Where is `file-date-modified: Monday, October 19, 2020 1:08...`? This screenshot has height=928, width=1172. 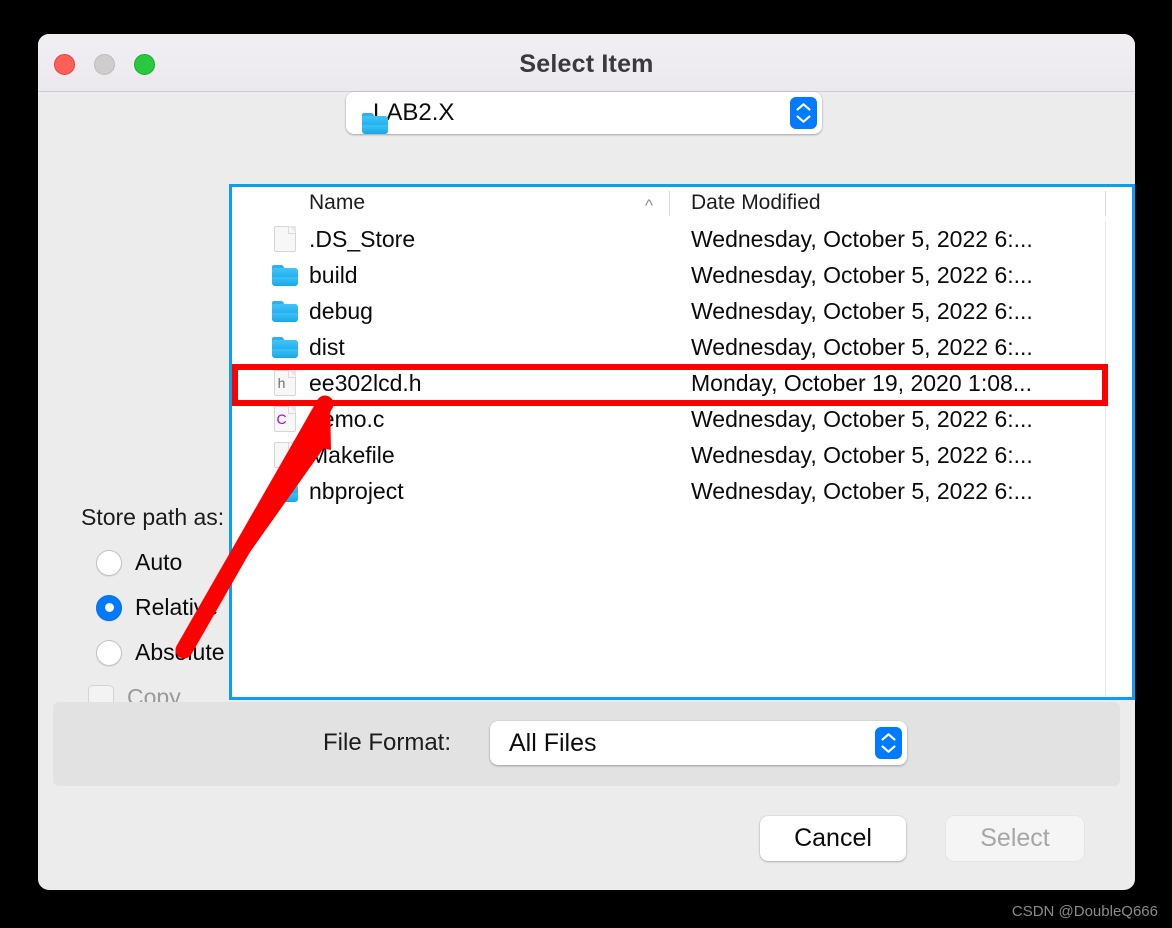
file-date-modified: Monday, October 19, 2020 1:08... is located at coordinates (861, 382).